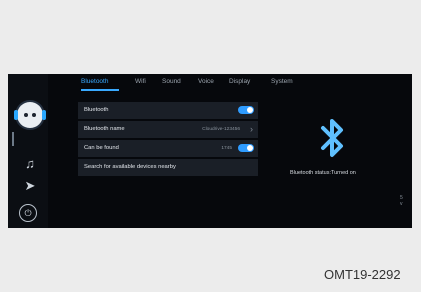 The width and height of the screenshot is (421, 292). What do you see at coordinates (28, 213) in the screenshot?
I see `power-icon: ⏻` at bounding box center [28, 213].